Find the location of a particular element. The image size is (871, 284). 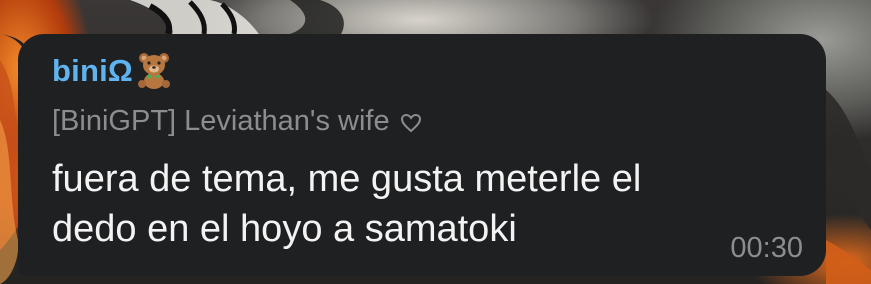

message-line-2: dedo en el hoyo a samatoki is located at coordinates (284, 229).